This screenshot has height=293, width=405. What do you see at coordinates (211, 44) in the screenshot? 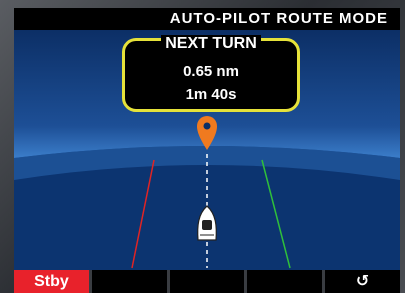
I see `next-turn-heading: NEXT TURN` at bounding box center [211, 44].